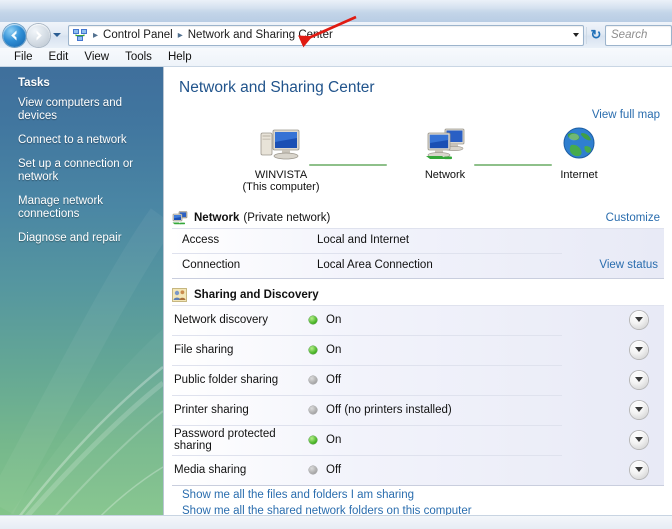 The image size is (672, 529). I want to click on refresh-button: ↻, so click(595, 35).